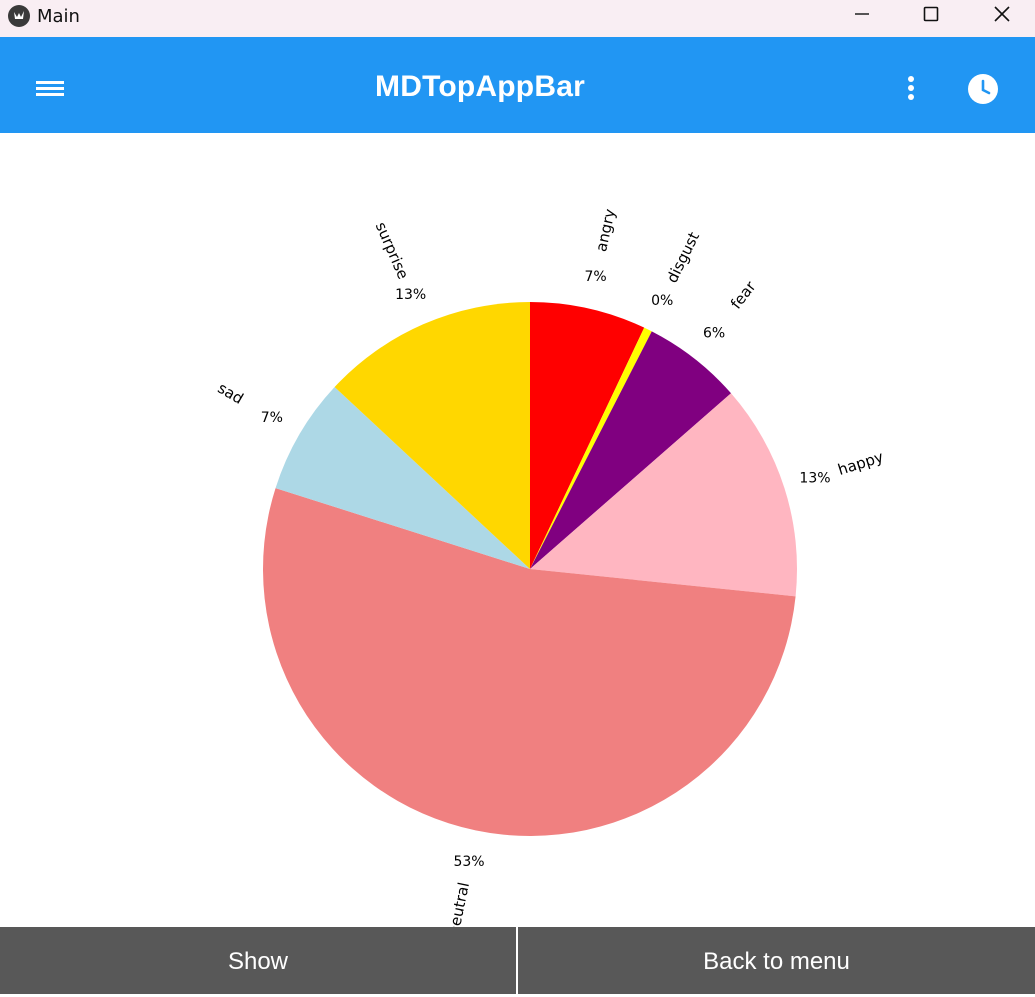  Describe the element at coordinates (776, 960) in the screenshot. I see `back-to-menu-button: Back to menu` at that location.